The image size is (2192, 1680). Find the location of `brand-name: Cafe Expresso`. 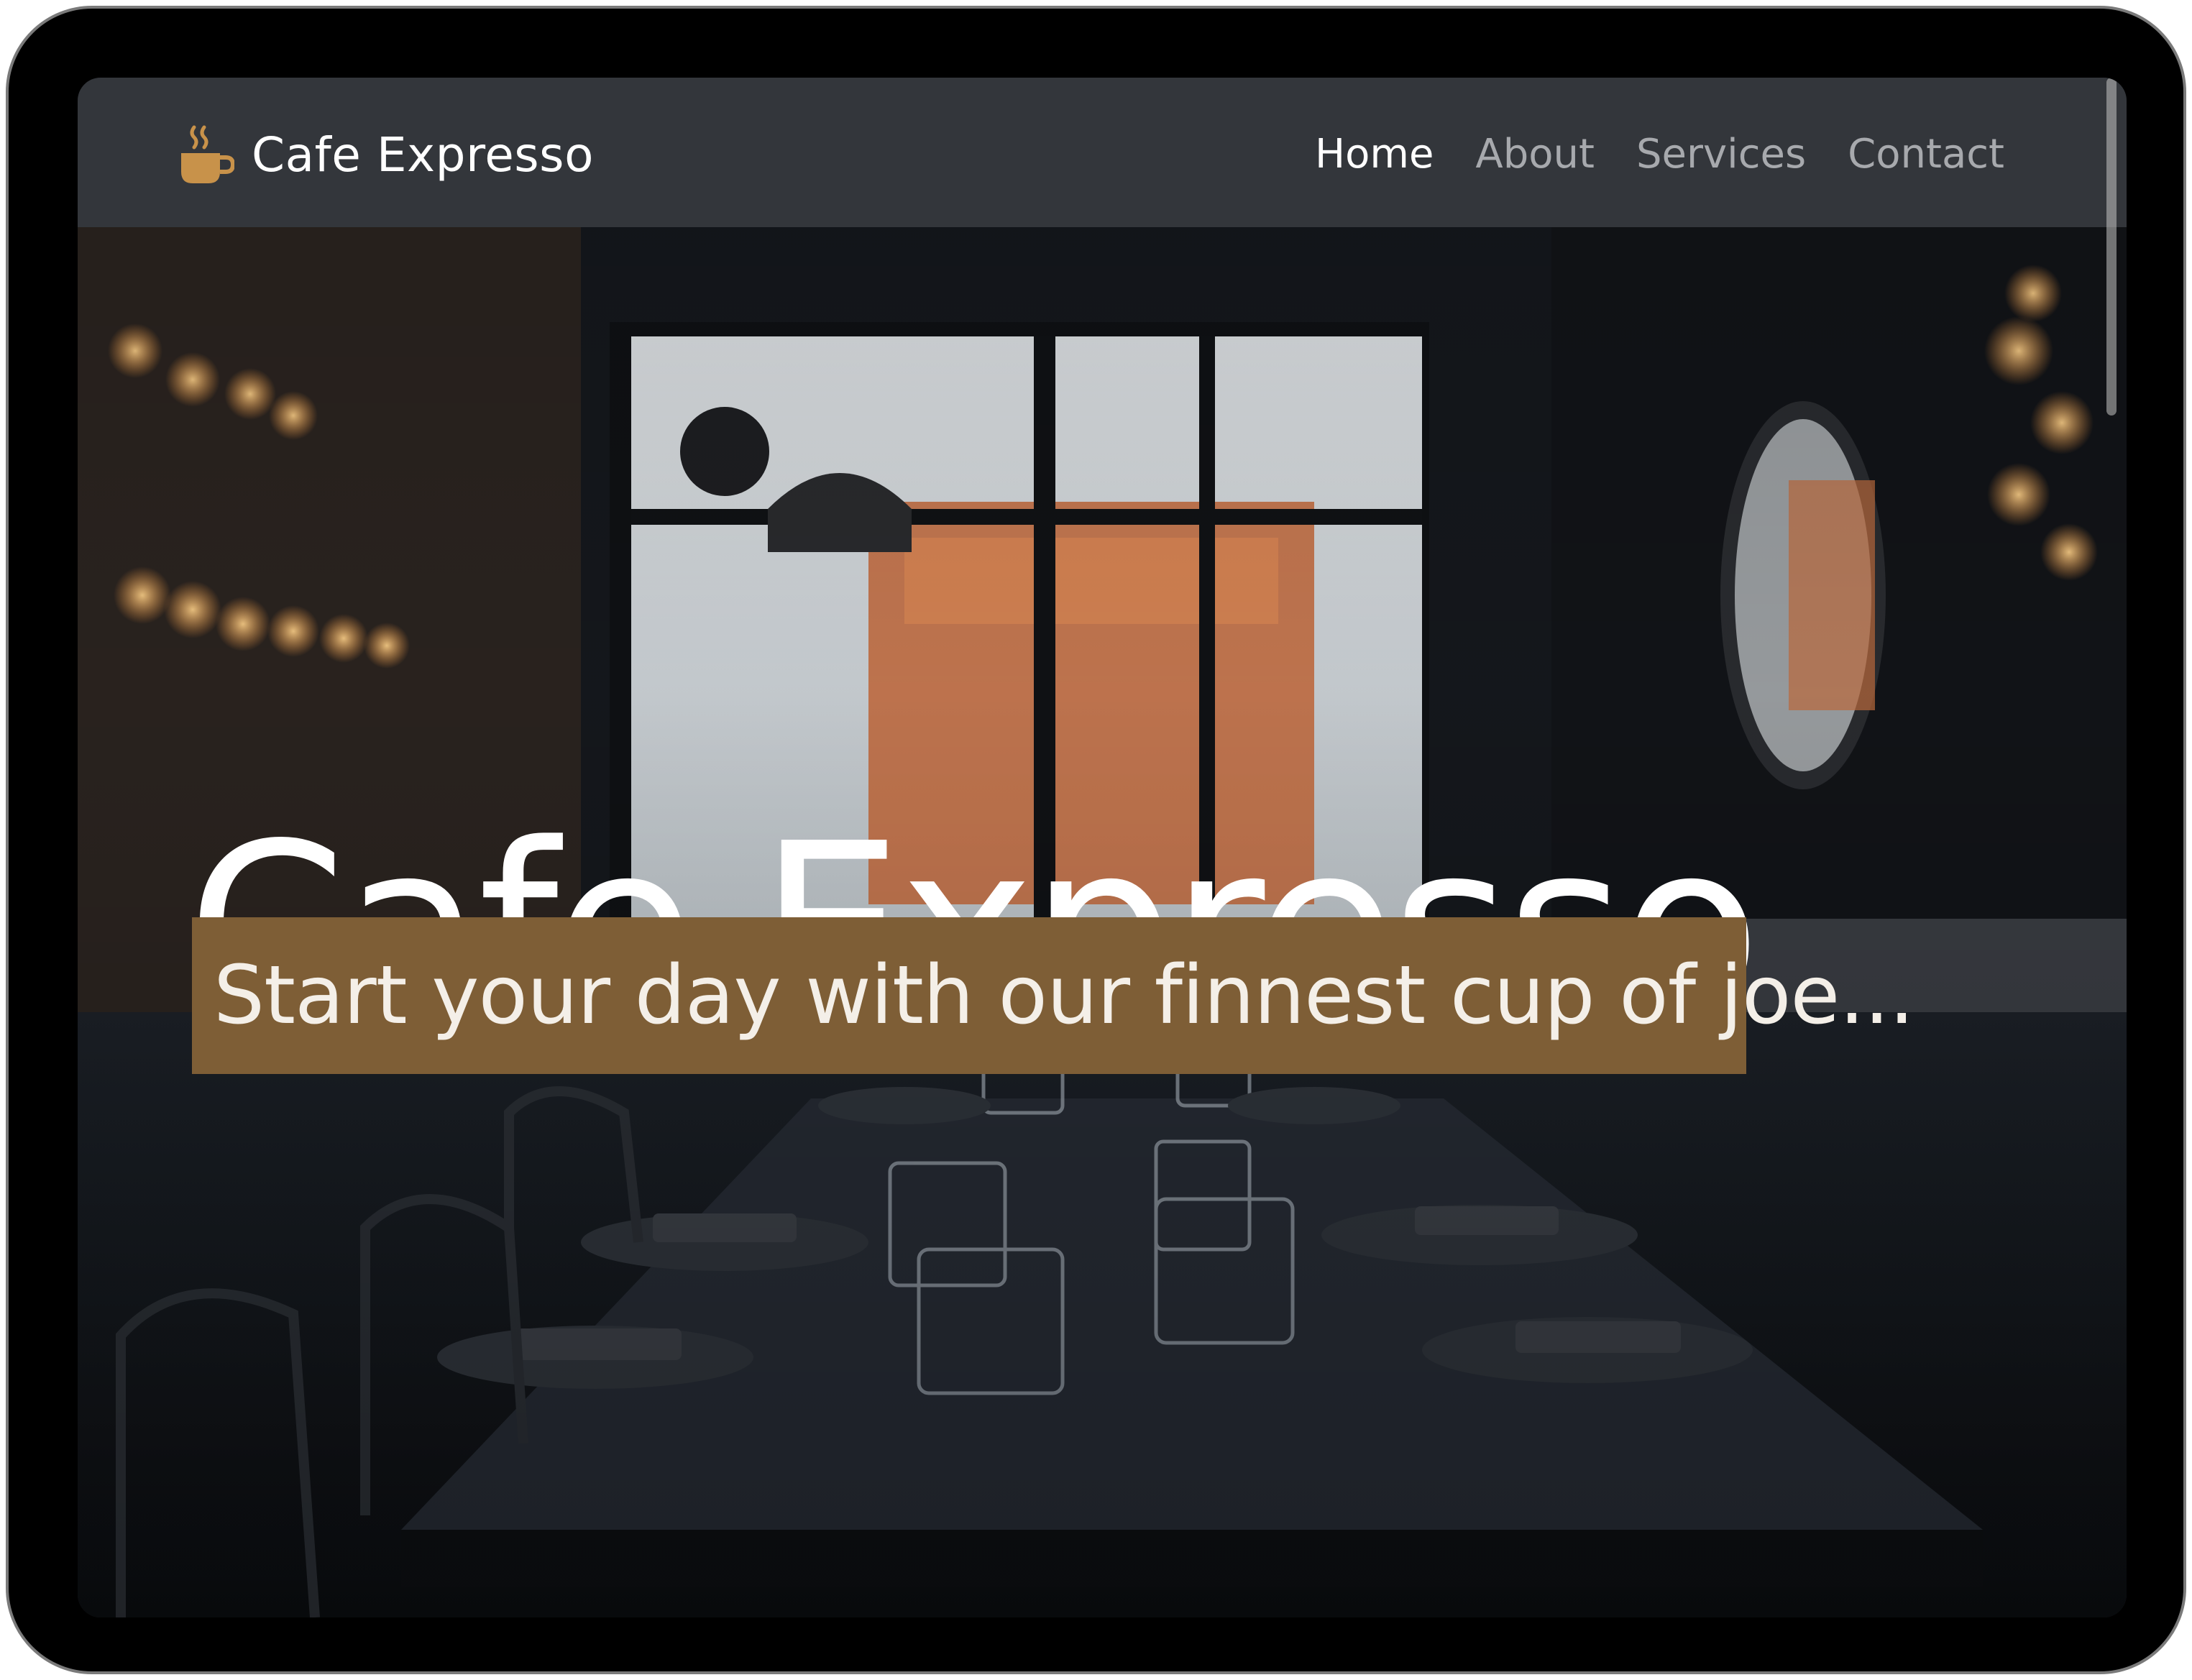

brand-name: Cafe Expresso is located at coordinates (423, 155).